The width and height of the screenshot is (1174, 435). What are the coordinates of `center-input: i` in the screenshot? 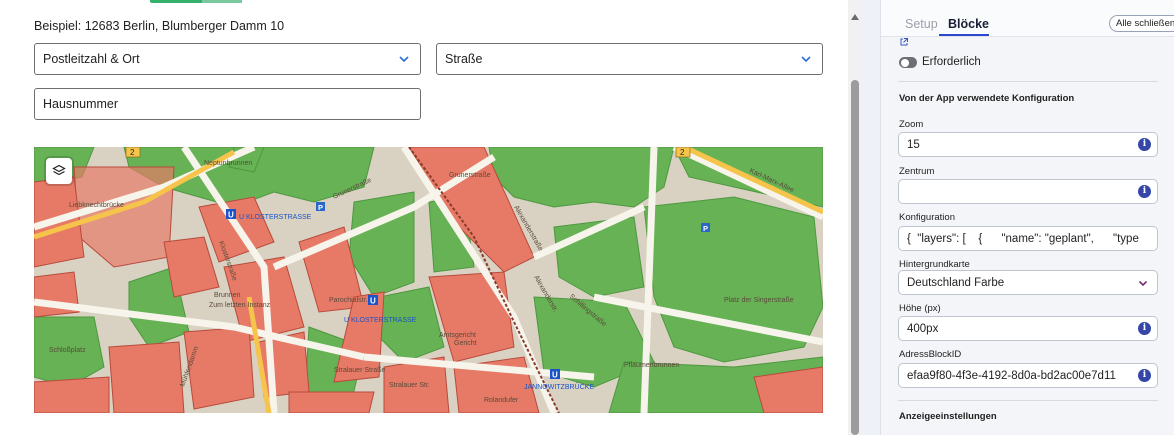 It's located at (1028, 191).